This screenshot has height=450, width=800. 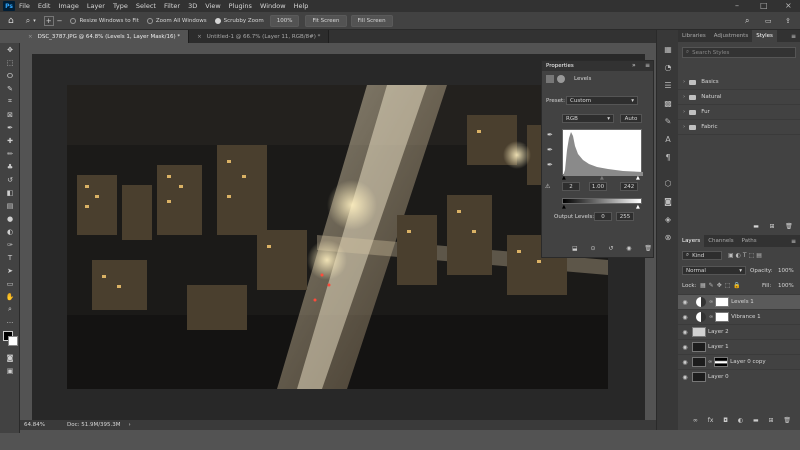 I want to click on link-layers-icon: ∞, so click(x=695, y=420).